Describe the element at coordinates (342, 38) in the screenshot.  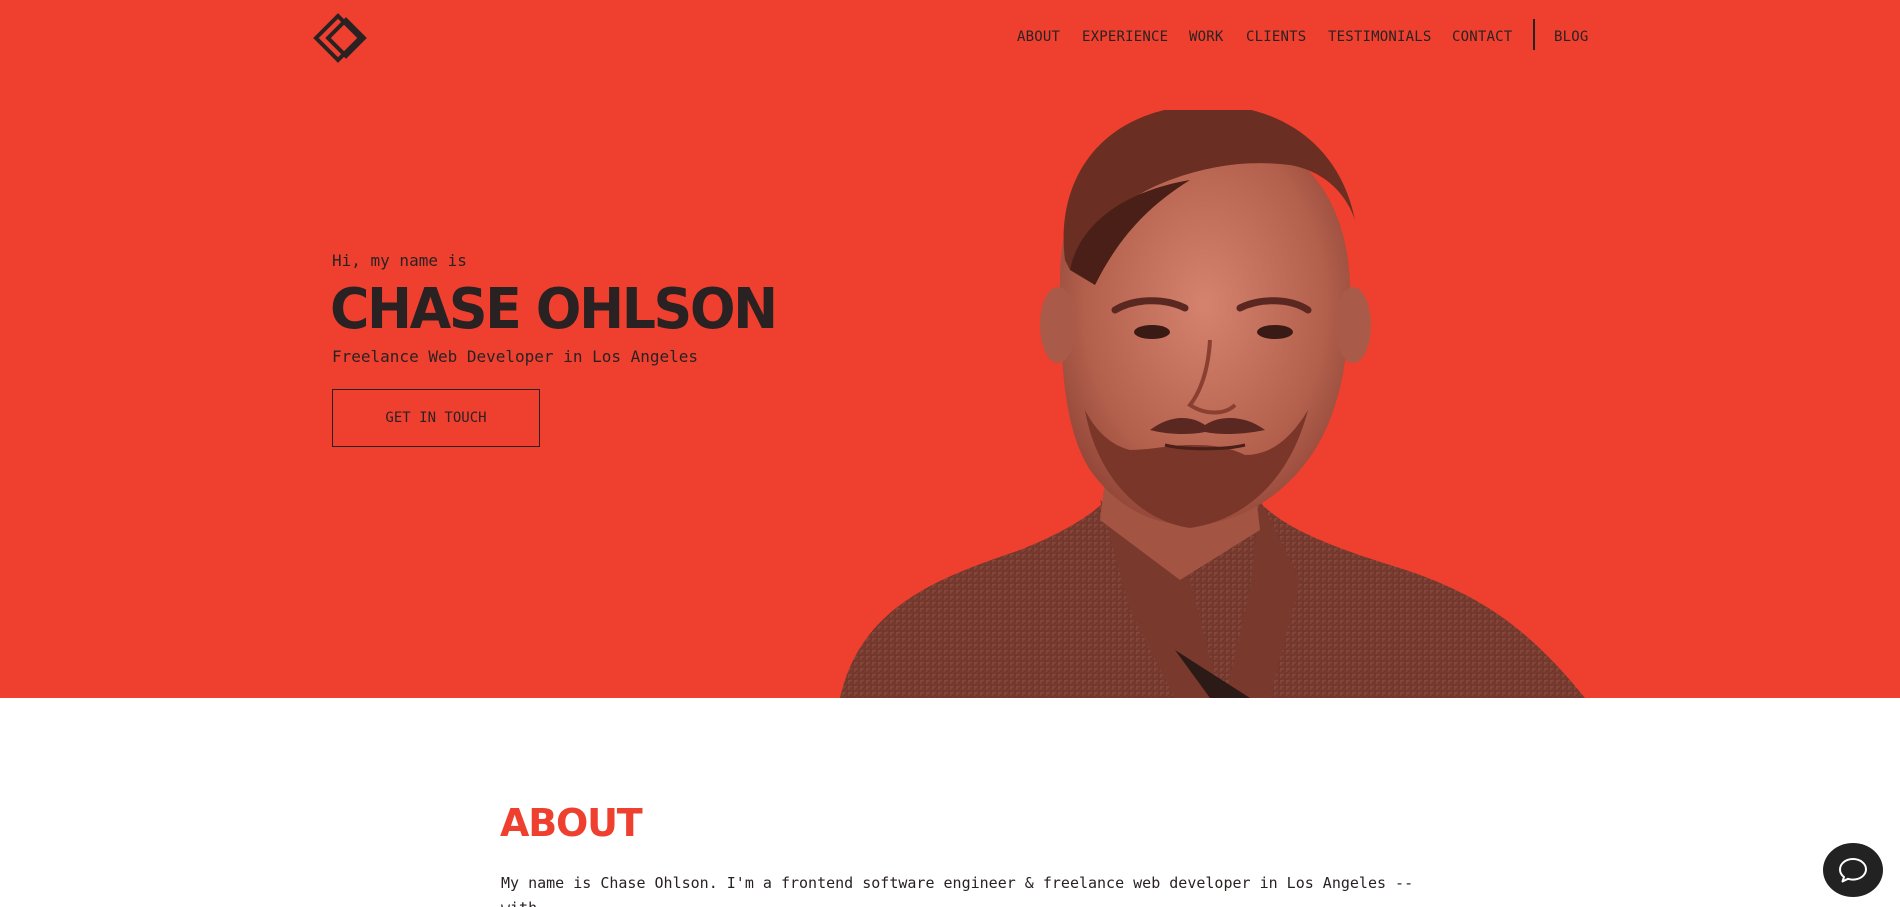
I see `diamond-logo-icon` at that location.